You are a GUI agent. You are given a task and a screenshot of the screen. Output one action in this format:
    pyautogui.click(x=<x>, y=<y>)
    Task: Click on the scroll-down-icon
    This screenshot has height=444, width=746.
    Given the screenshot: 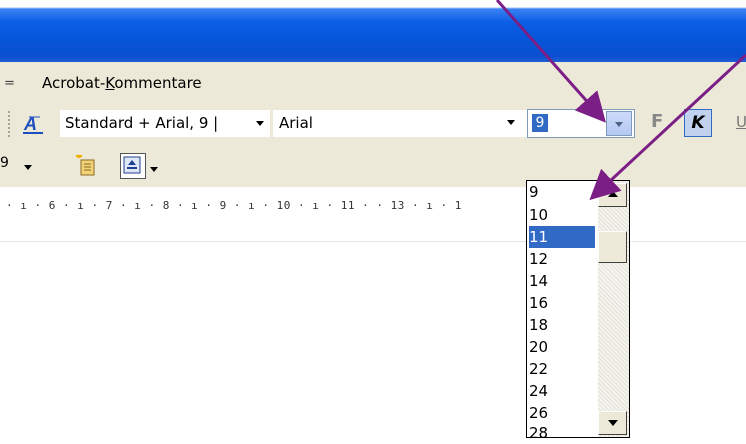 What is the action you would take?
    pyautogui.click(x=613, y=423)
    